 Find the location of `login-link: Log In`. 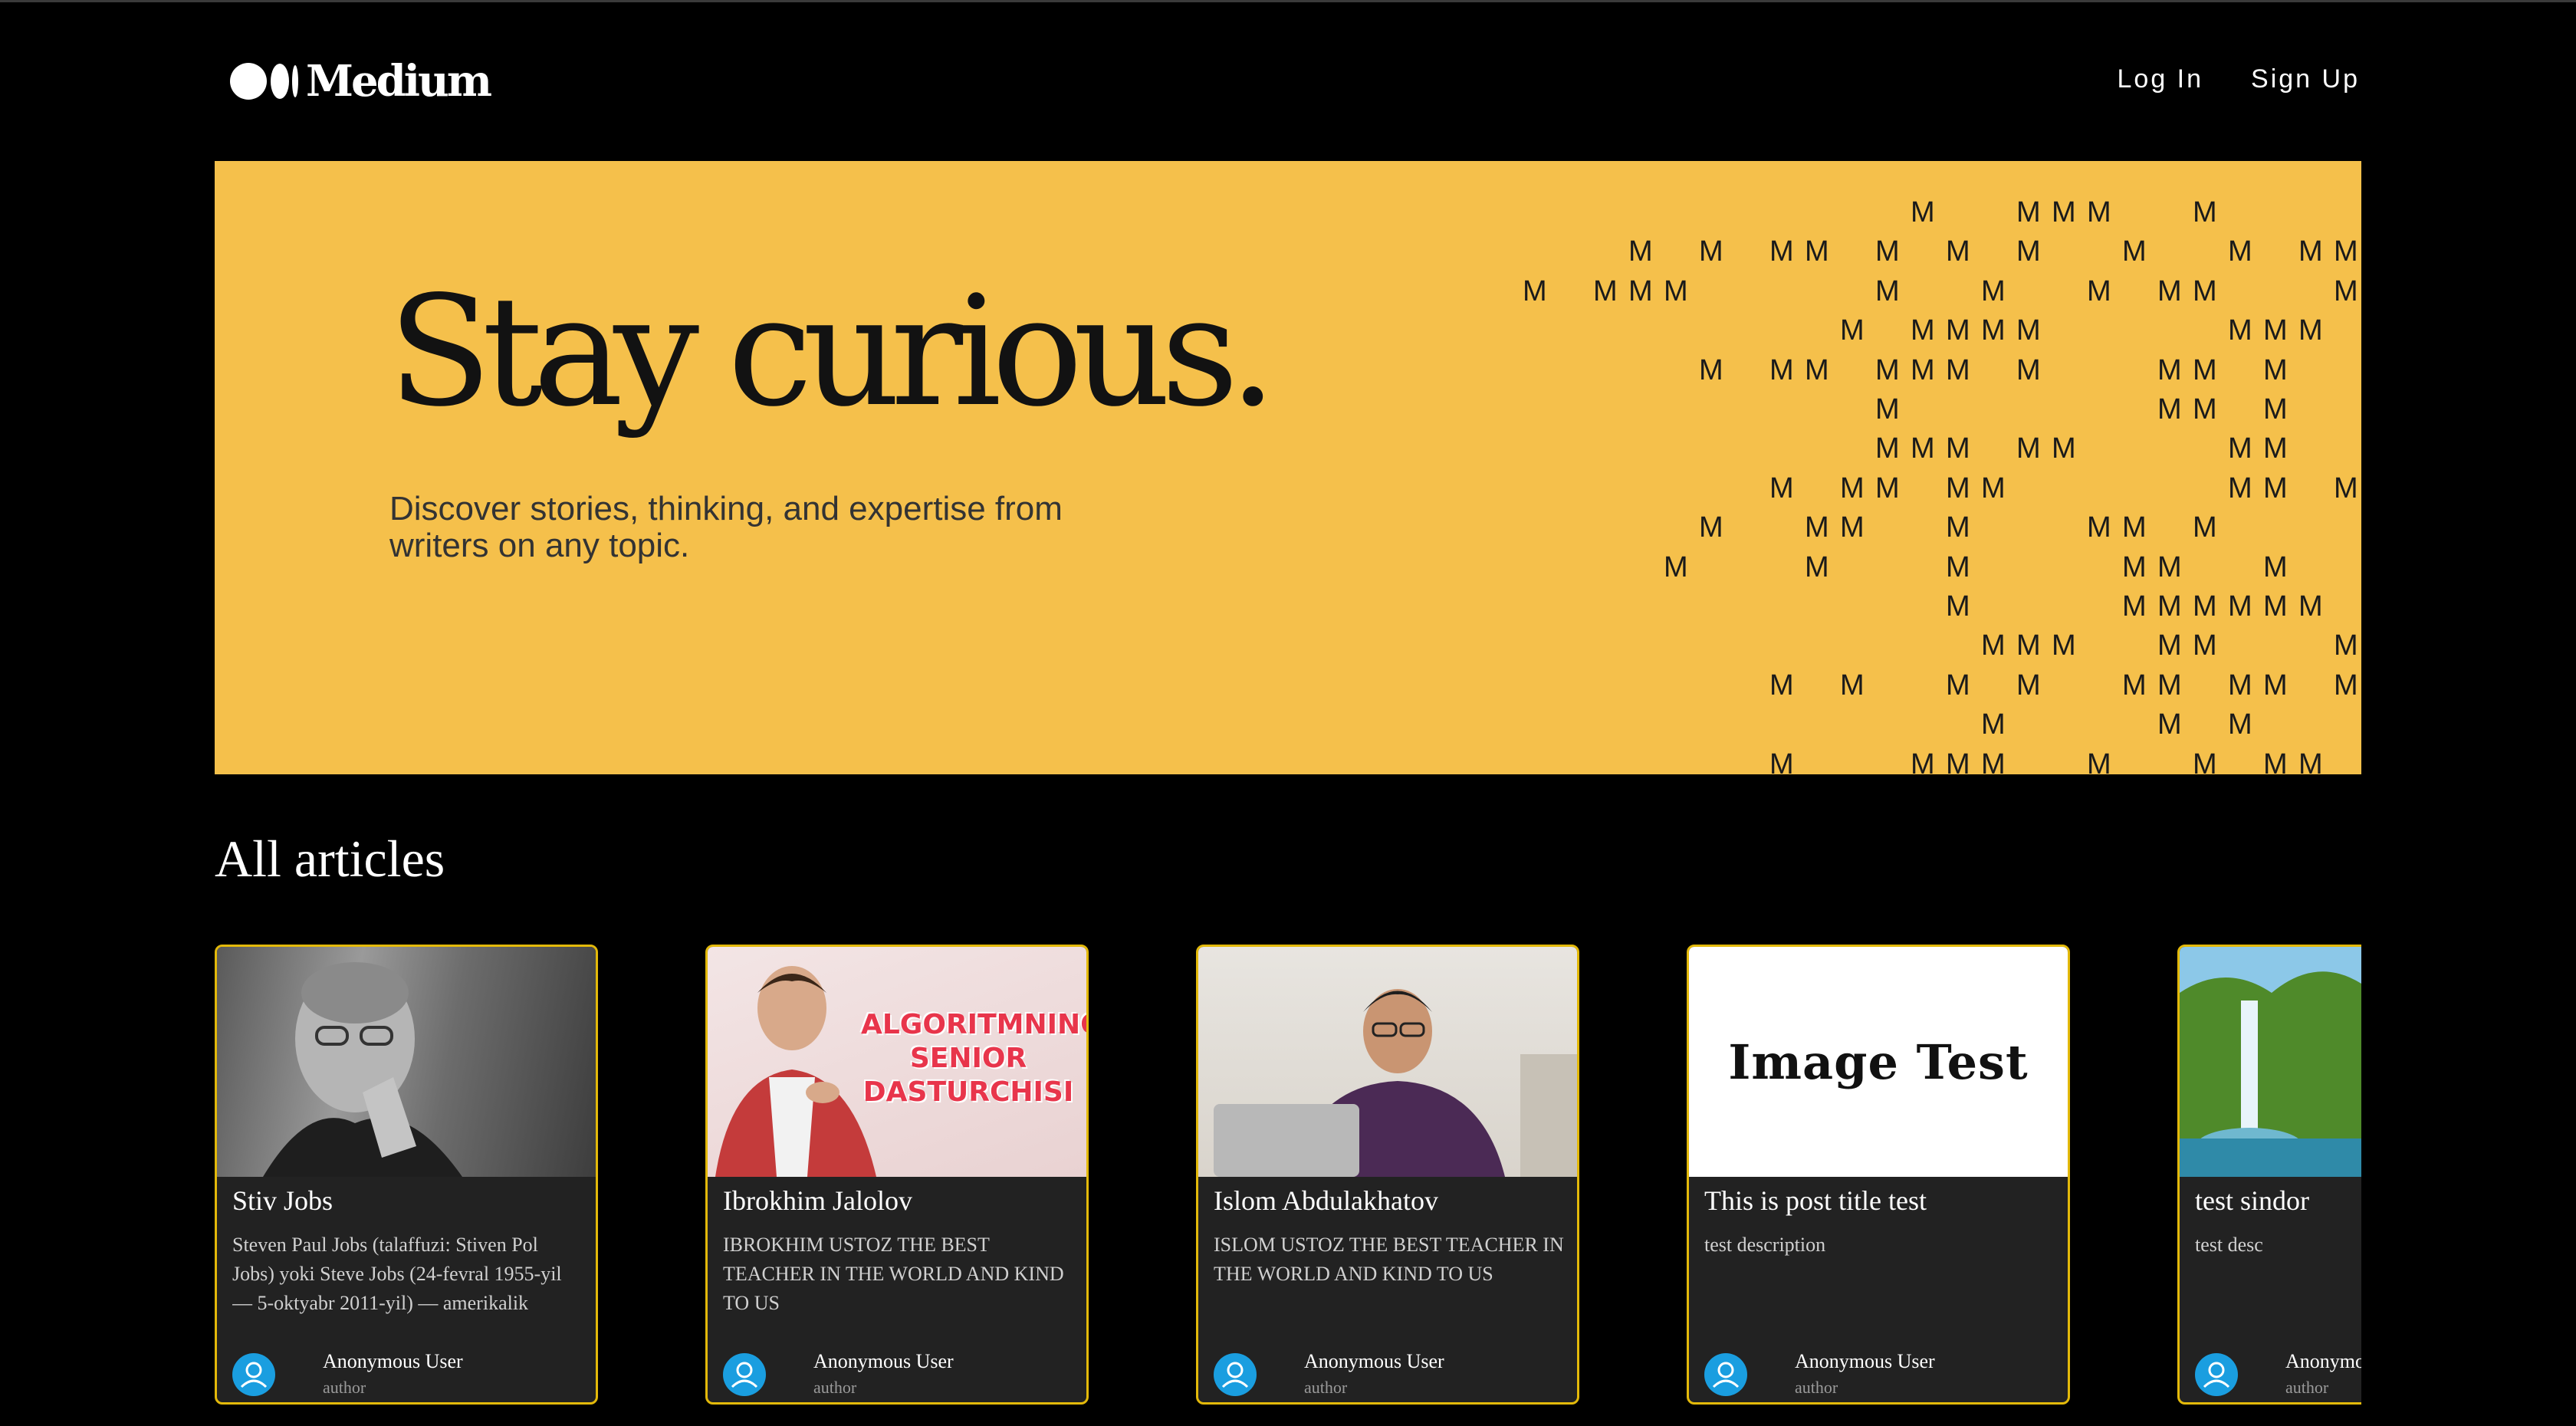

login-link: Log In is located at coordinates (2161, 79).